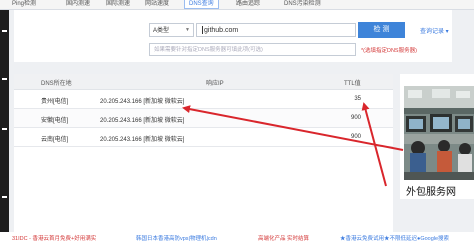  I want to click on domain-input: github.com, so click(276, 30).